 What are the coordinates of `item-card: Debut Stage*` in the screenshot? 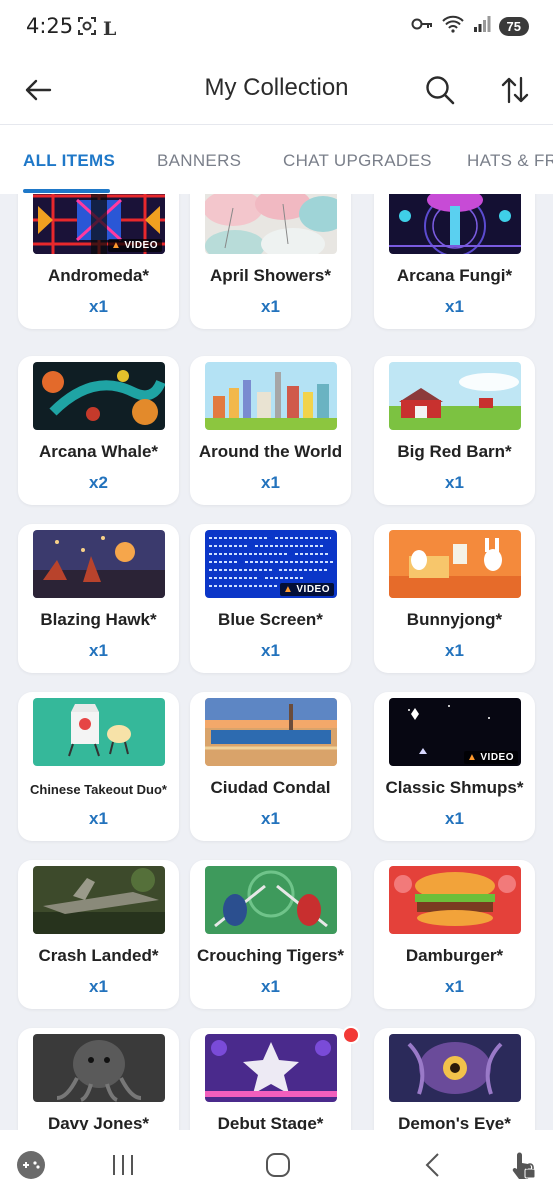 It's located at (275, 1078).